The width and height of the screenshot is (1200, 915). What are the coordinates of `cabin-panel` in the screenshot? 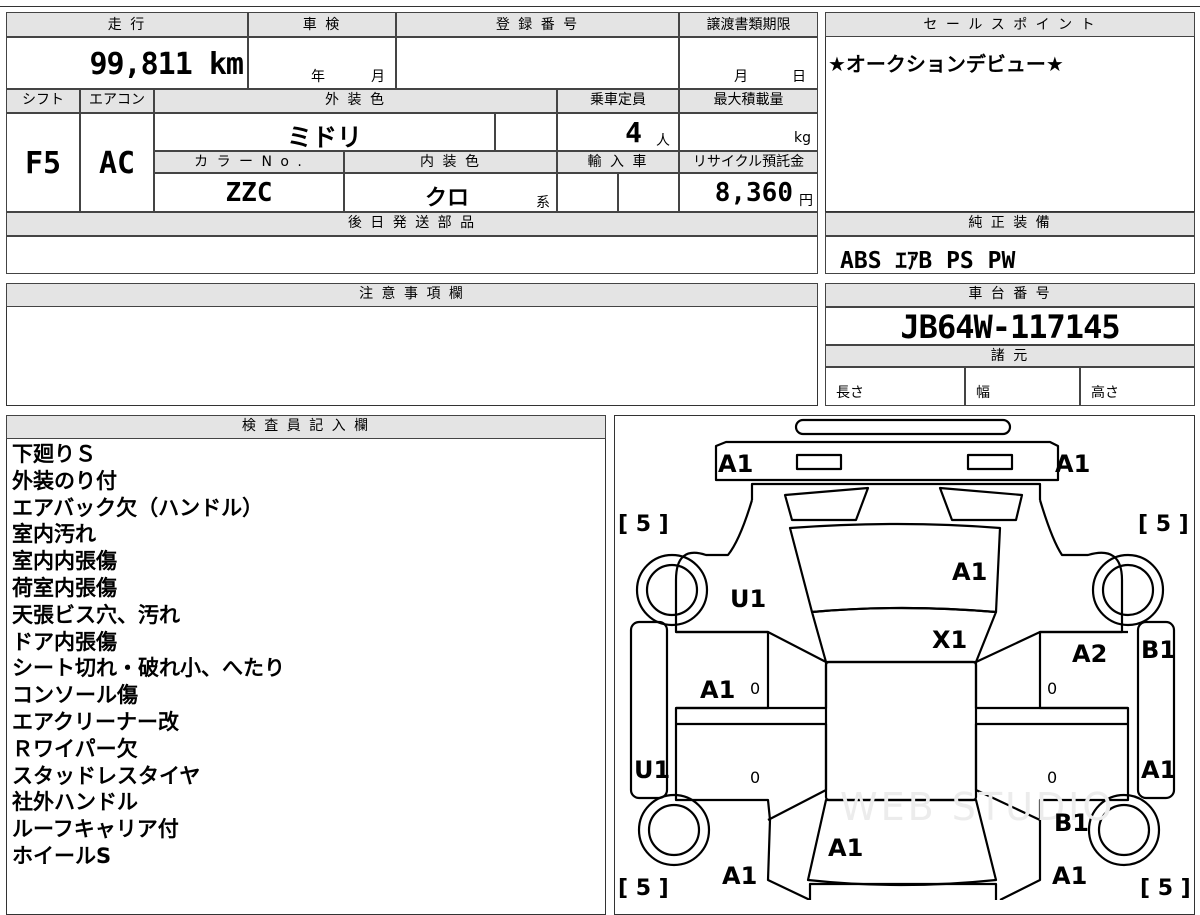 It's located at (901, 731).